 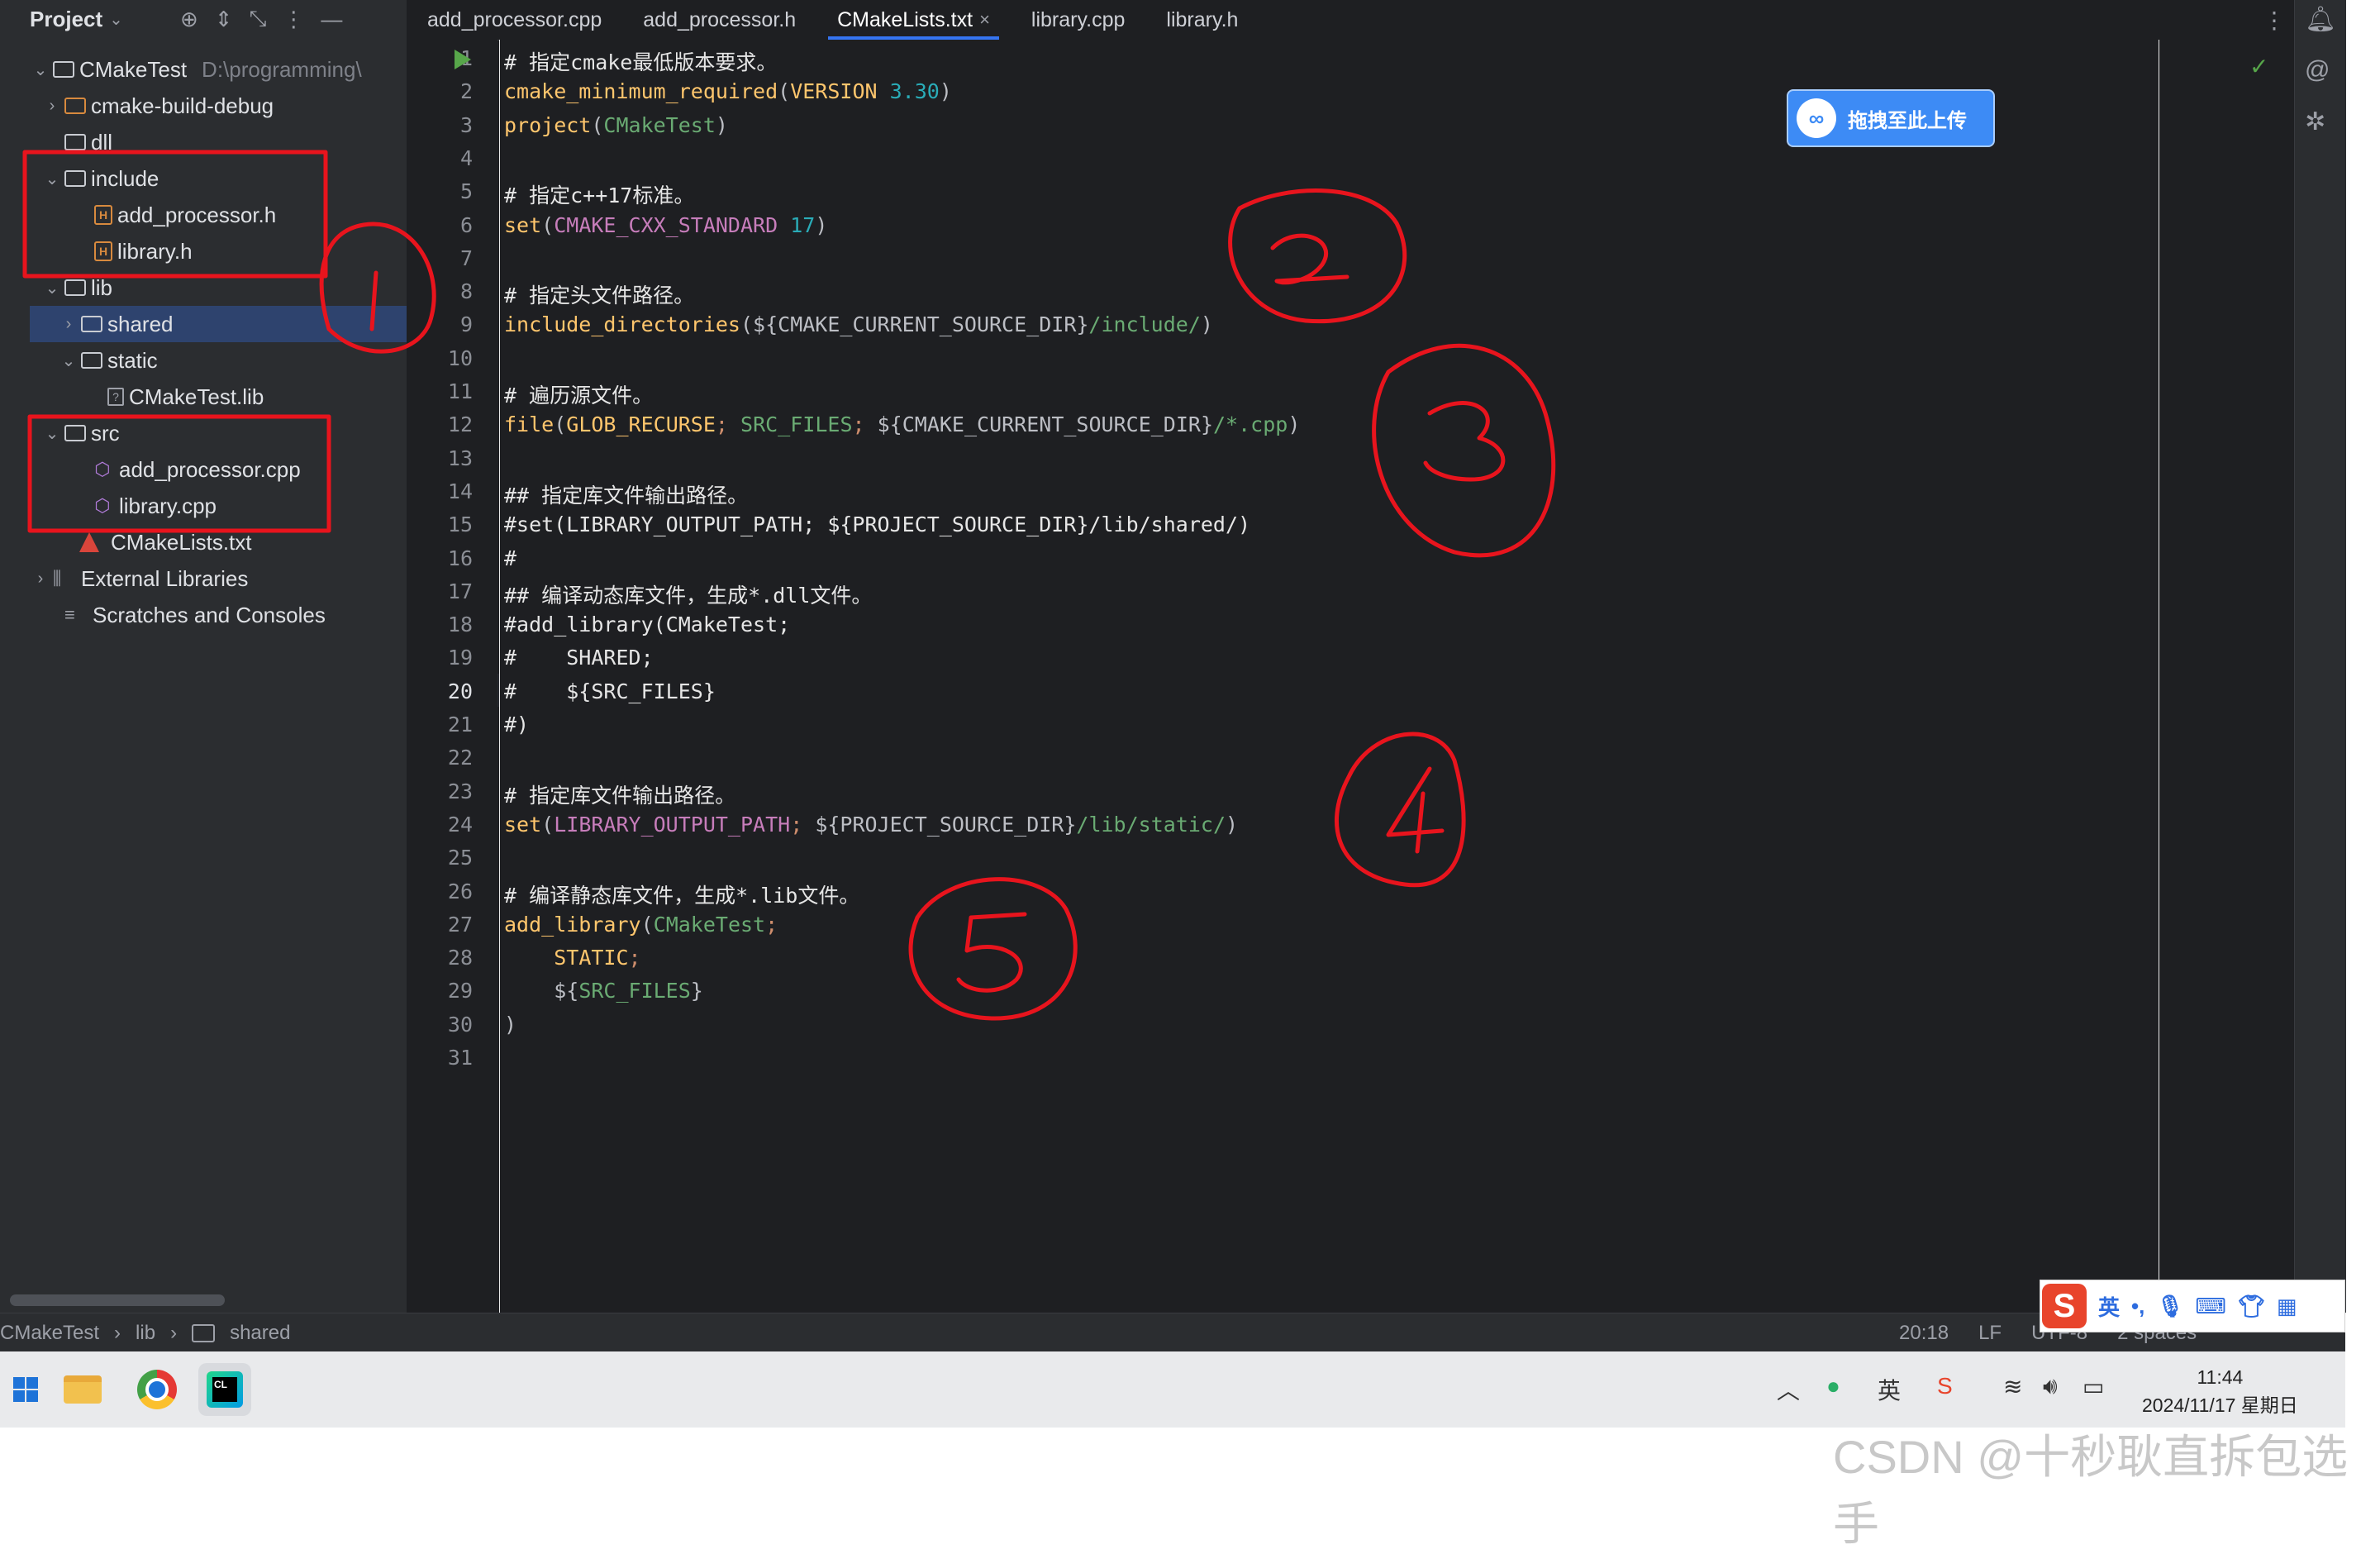 What do you see at coordinates (440, 191) in the screenshot?
I see `line-number: 5` at bounding box center [440, 191].